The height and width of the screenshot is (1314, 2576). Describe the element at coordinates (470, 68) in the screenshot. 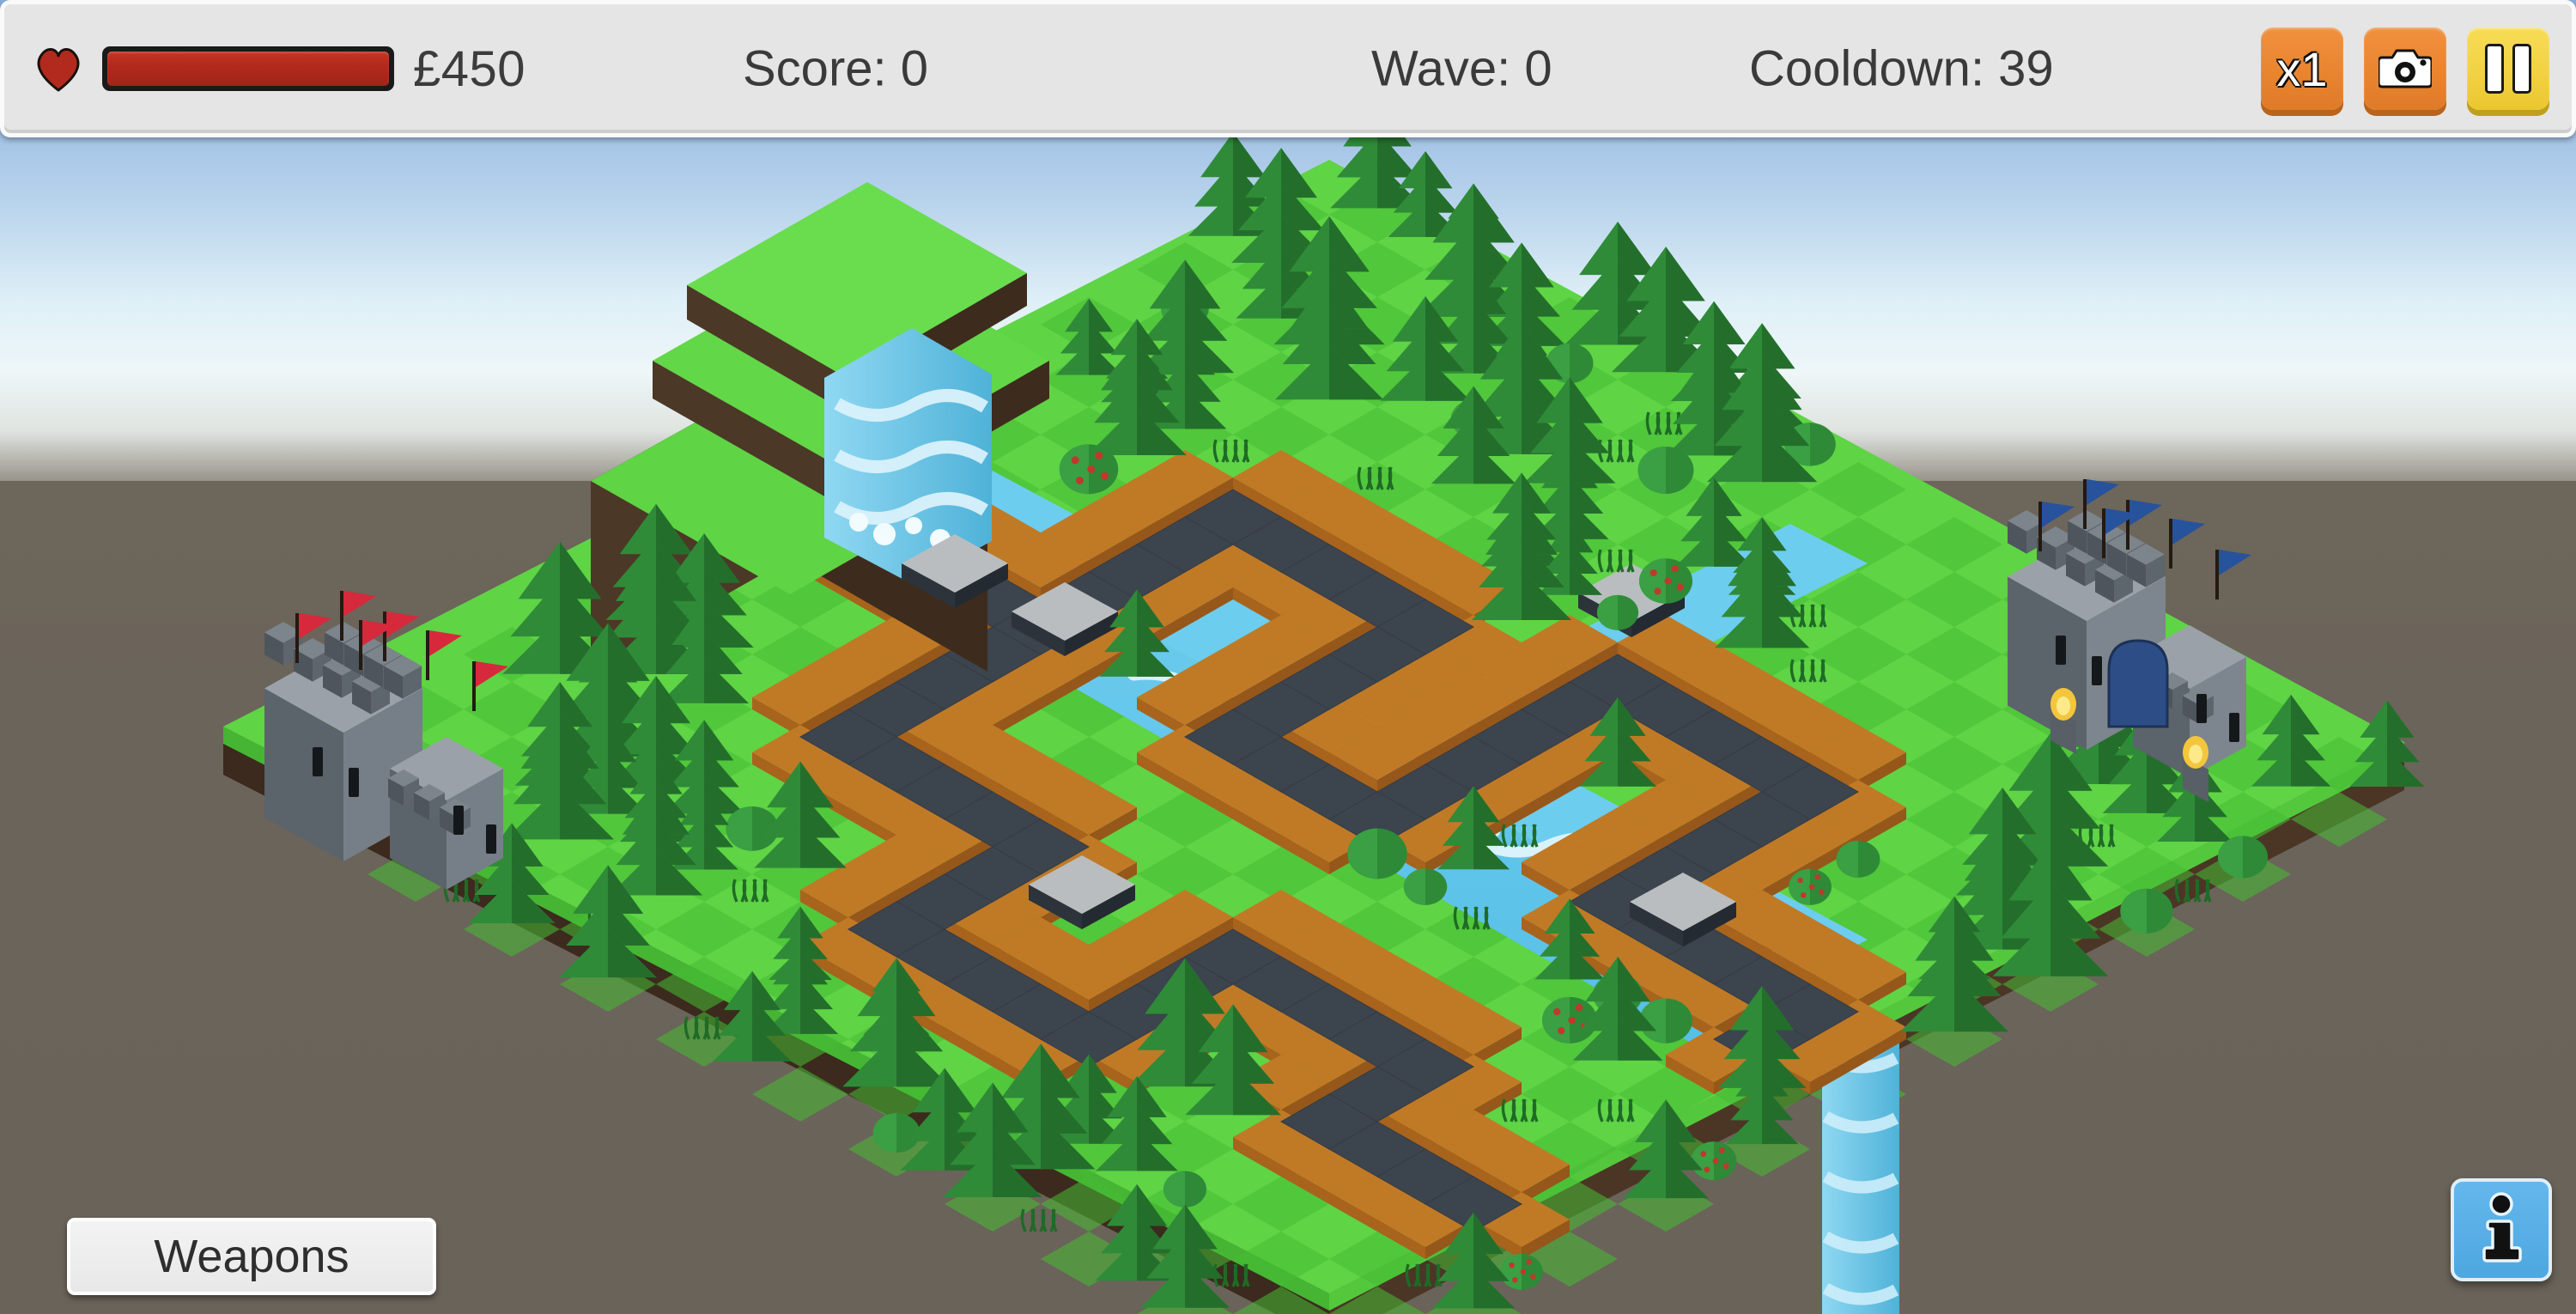

I see `money-label: £450` at that location.